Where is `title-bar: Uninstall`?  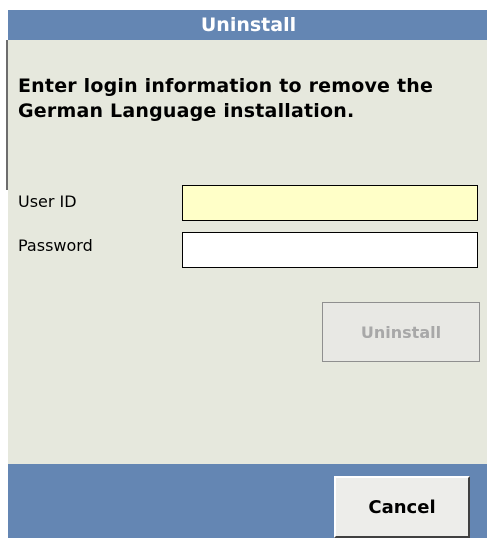 title-bar: Uninstall is located at coordinates (247, 25).